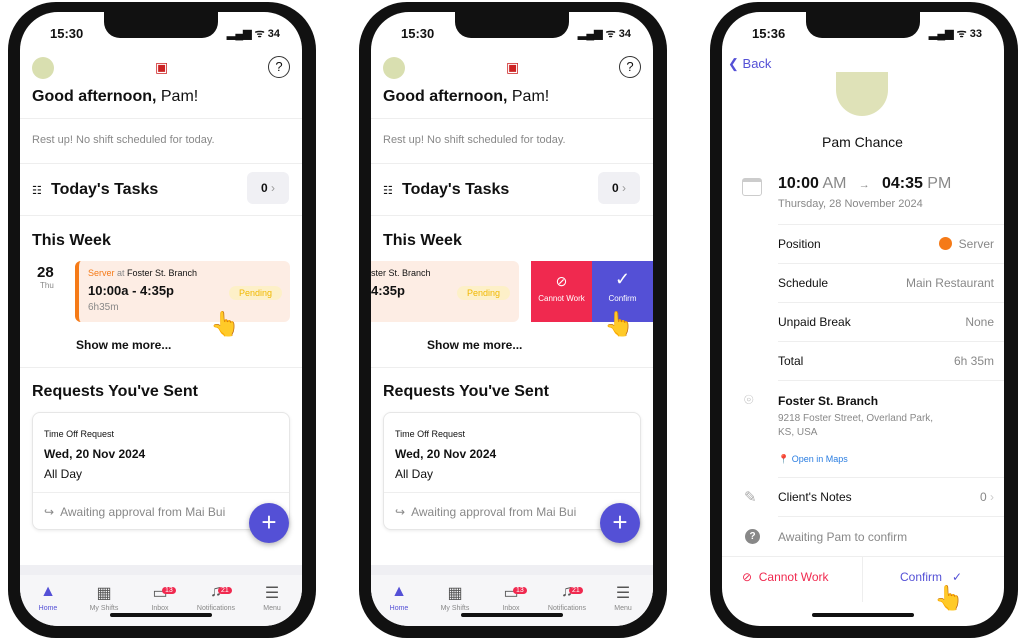 The height and width of the screenshot is (643, 1024). Describe the element at coordinates (105, 189) in the screenshot. I see `tasks-title: Today's Tasks` at that location.